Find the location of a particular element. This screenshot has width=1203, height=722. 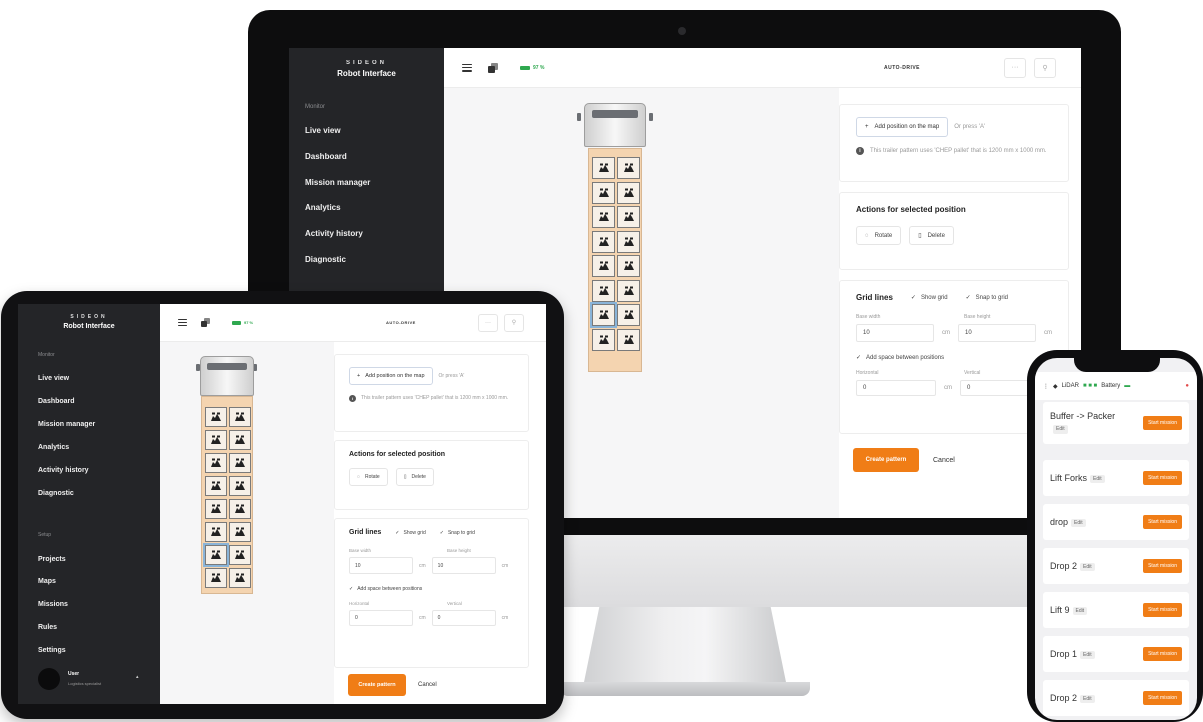

list-item: drop Edit Start mission is located at coordinates (1116, 522).